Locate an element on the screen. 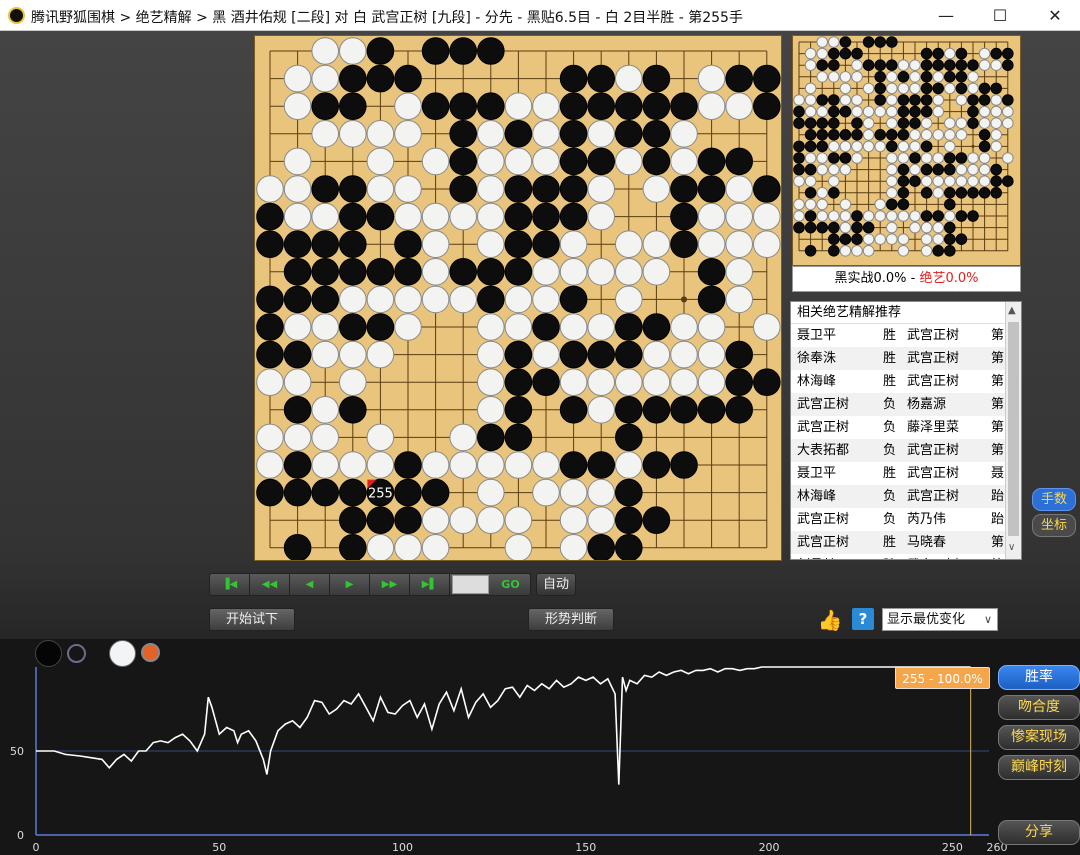 The image size is (1080, 855). recommend-row: 林海峰 负武宫正树 跆 is located at coordinates (906, 496).